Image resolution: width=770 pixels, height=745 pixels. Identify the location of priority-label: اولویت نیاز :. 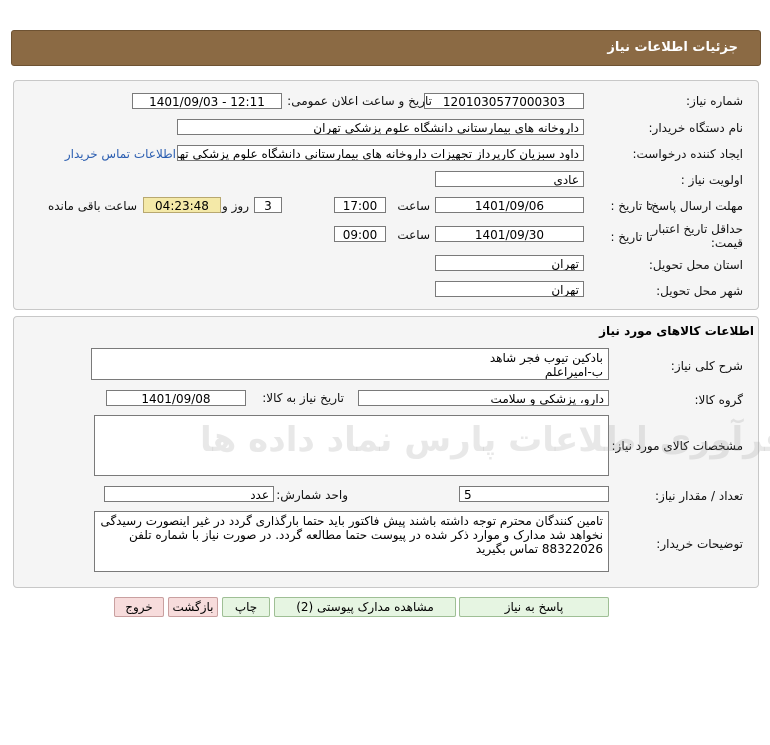
(711, 180).